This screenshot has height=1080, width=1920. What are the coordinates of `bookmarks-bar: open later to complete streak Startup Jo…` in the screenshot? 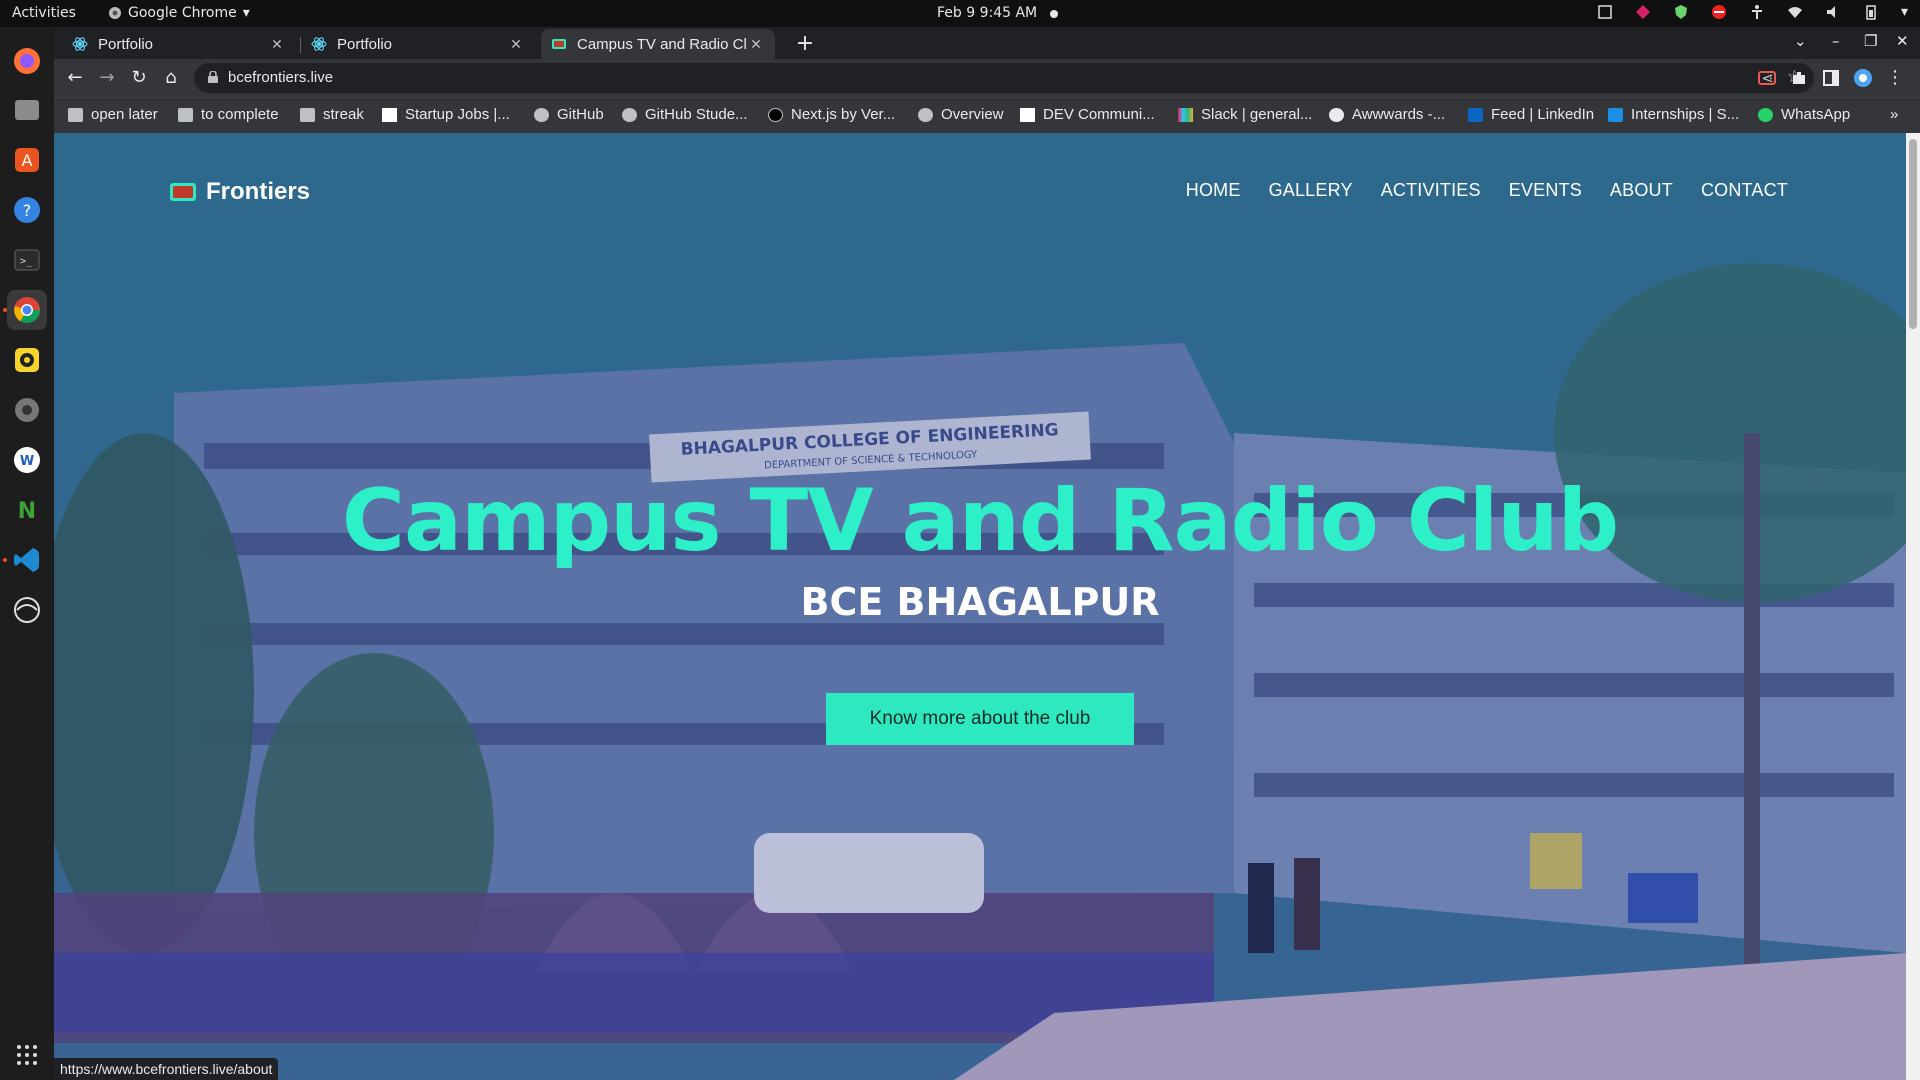 It's located at (987, 115).